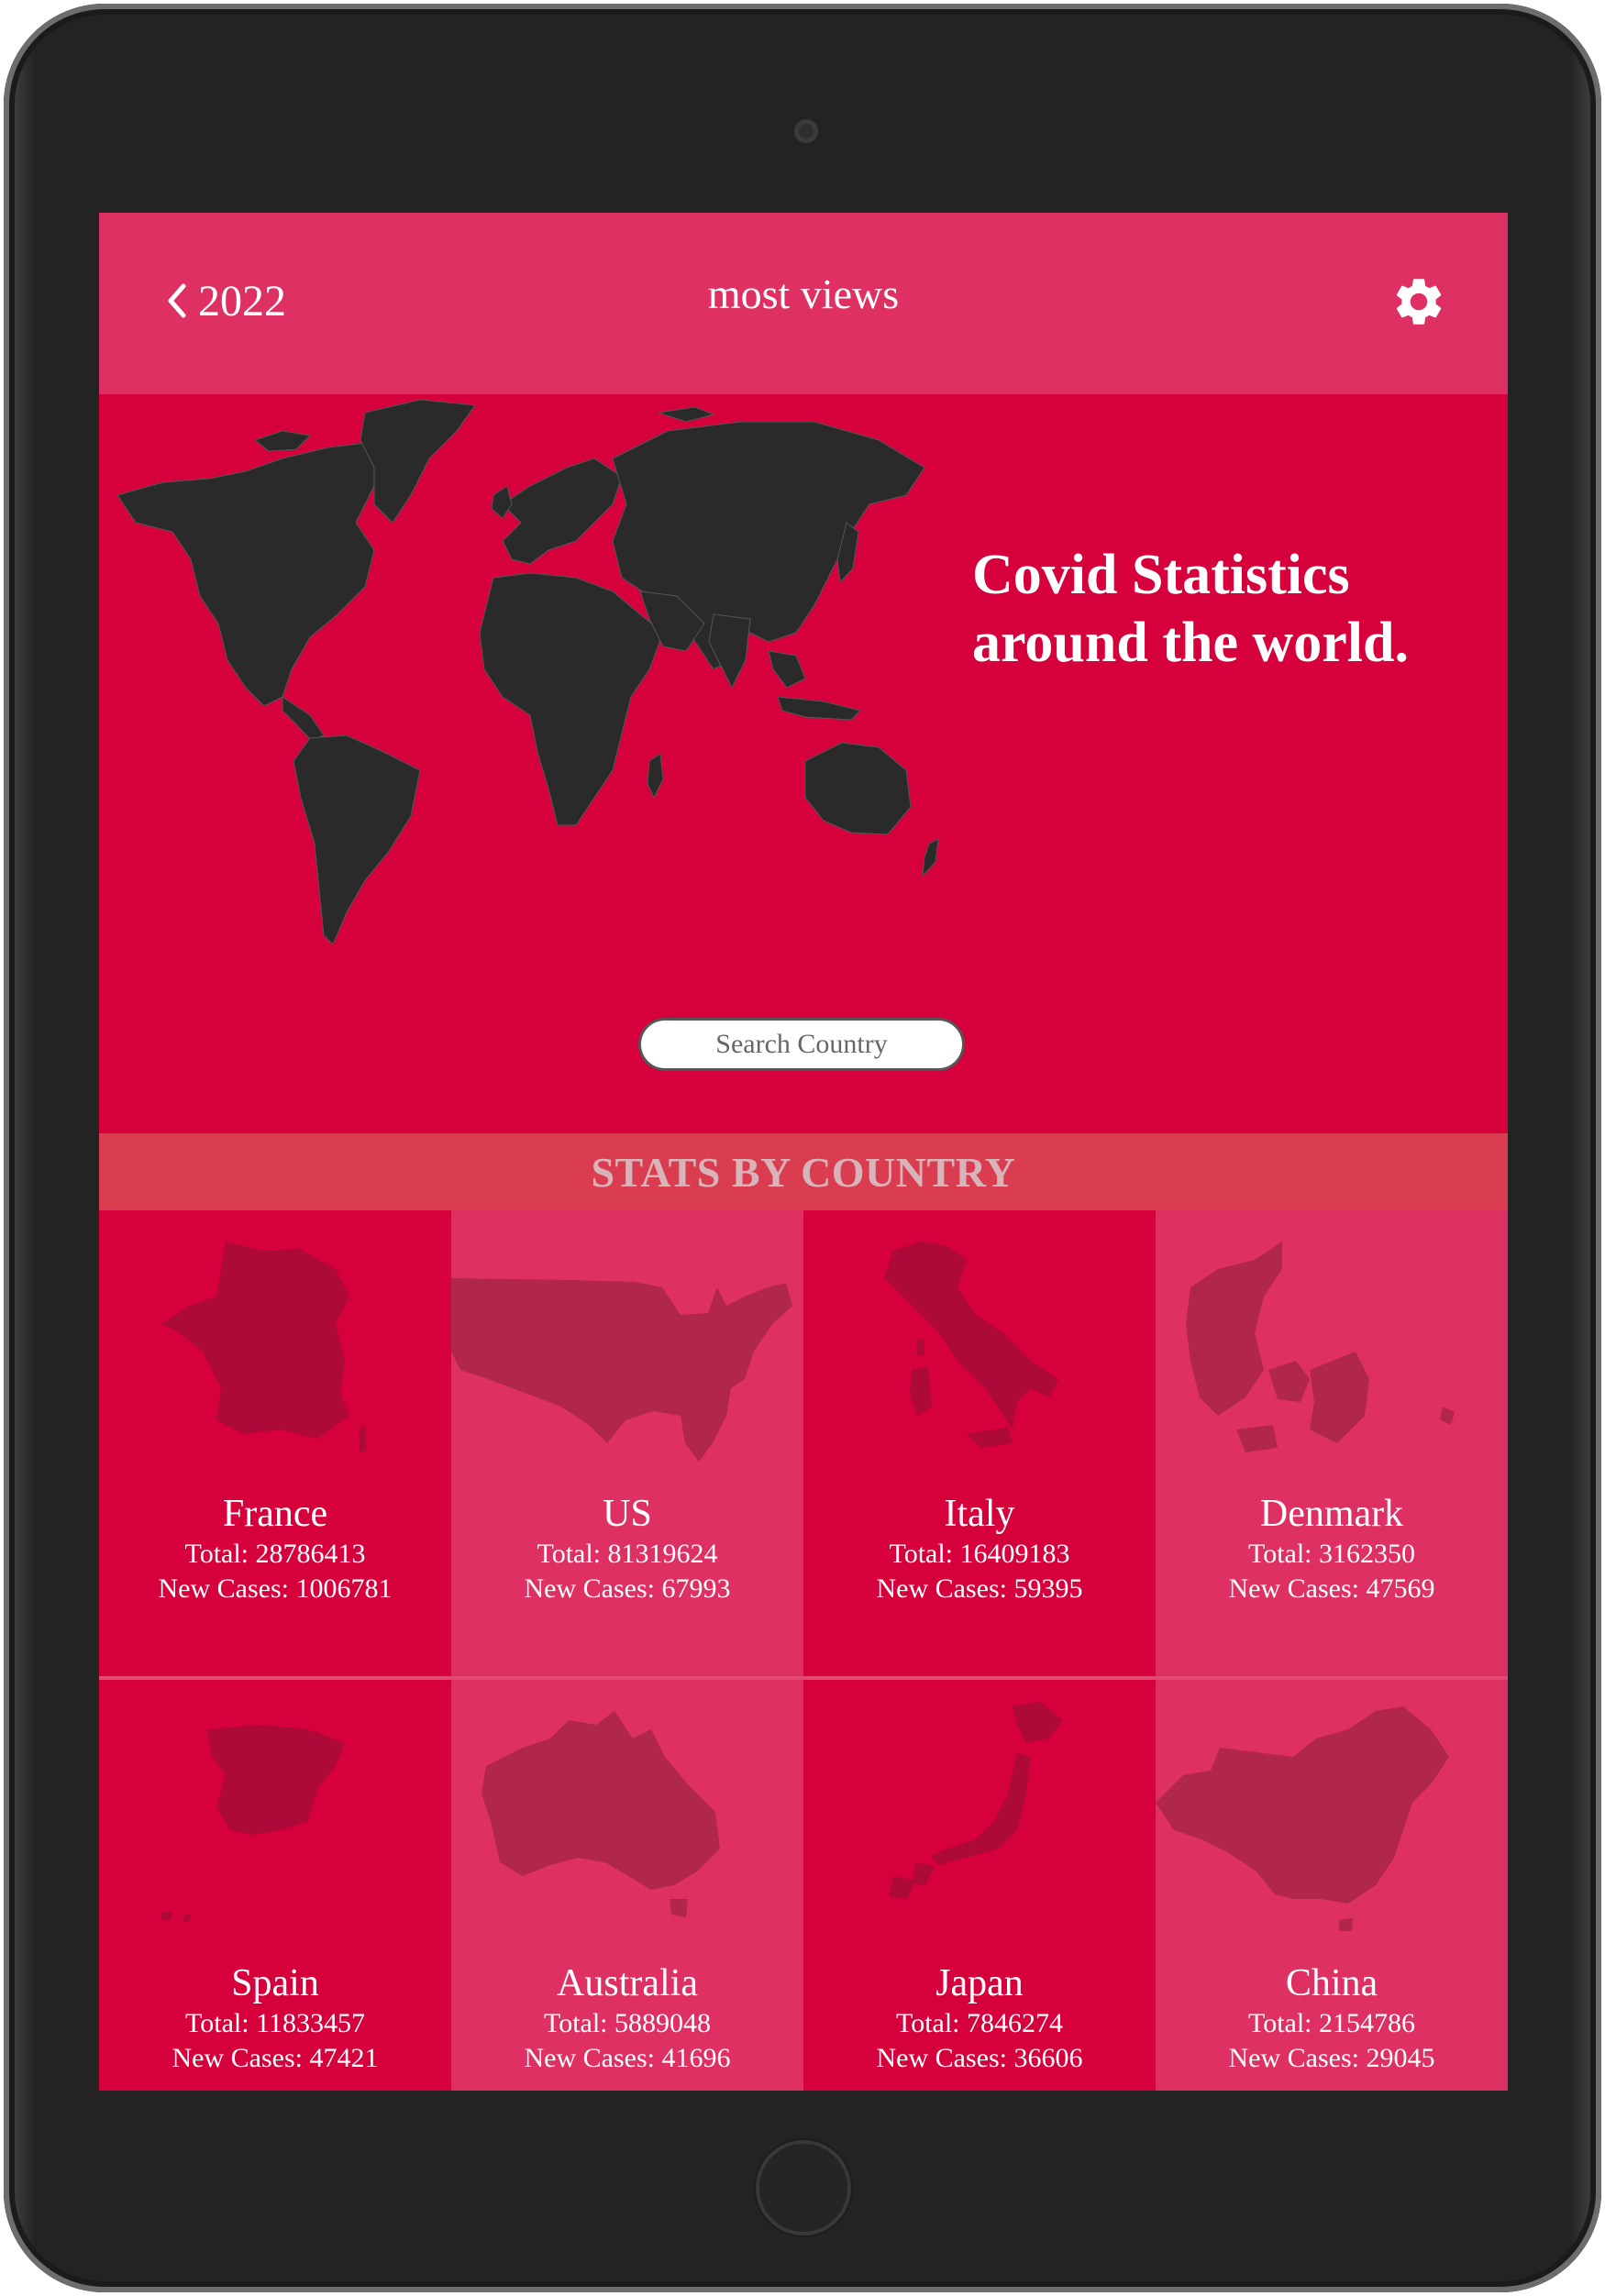 The height and width of the screenshot is (2296, 1605). I want to click on stats-section-header: STATS BY COUNTRY, so click(803, 1171).